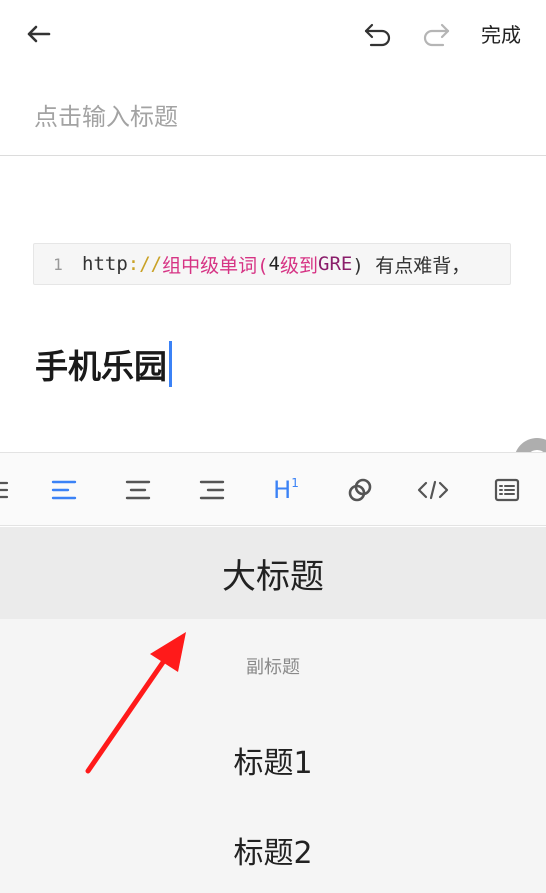  What do you see at coordinates (299, 265) in the screenshot?
I see `code-token-text: 级到` at bounding box center [299, 265].